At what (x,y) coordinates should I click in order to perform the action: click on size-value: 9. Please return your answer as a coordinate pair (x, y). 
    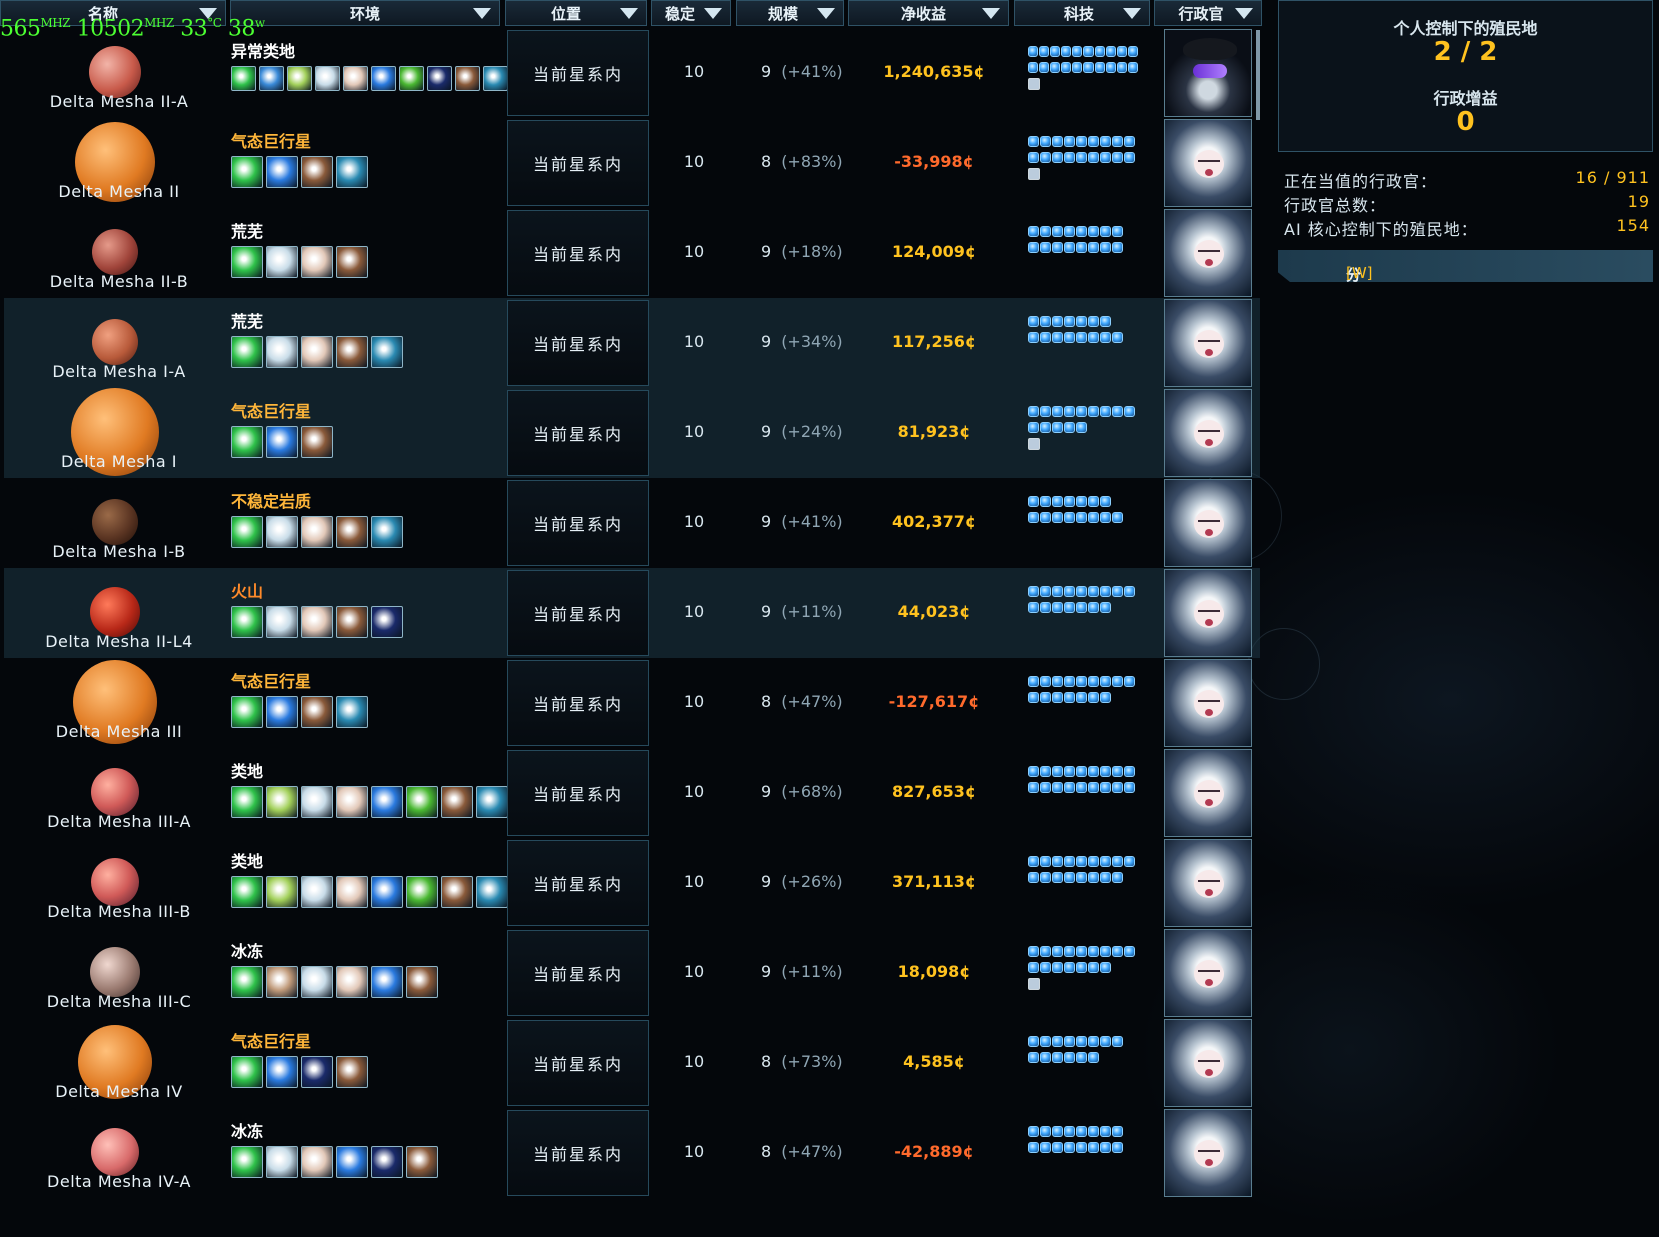
    Looking at the image, I should click on (766, 521).